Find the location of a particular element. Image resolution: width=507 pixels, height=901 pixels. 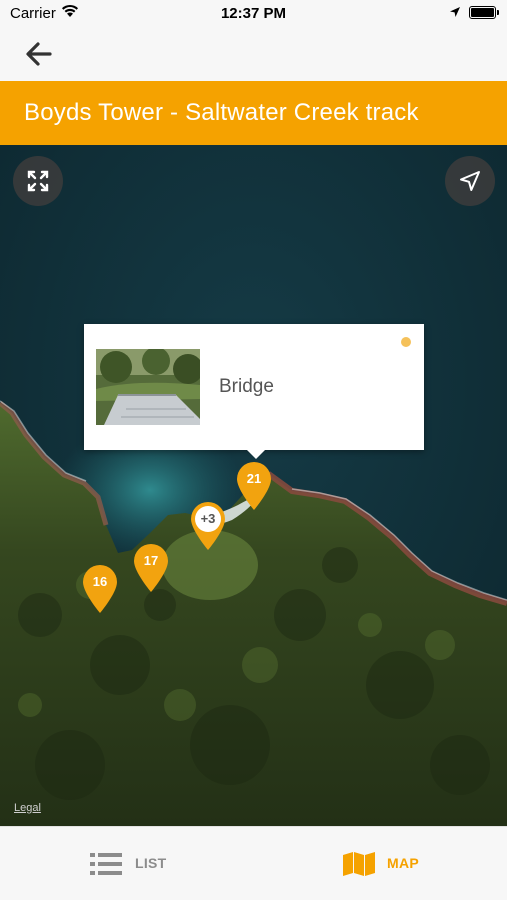

status-bar: Carrier 12:37 PM is located at coordinates (253, 13).